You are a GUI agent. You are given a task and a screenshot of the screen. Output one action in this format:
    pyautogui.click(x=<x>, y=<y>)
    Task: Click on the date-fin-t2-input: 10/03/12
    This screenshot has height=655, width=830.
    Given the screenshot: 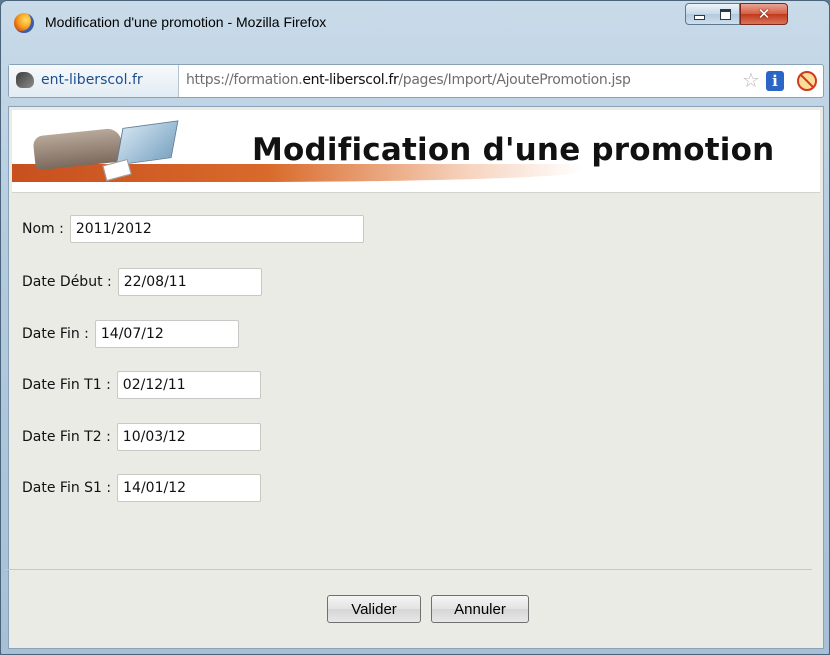 What is the action you would take?
    pyautogui.click(x=188, y=437)
    